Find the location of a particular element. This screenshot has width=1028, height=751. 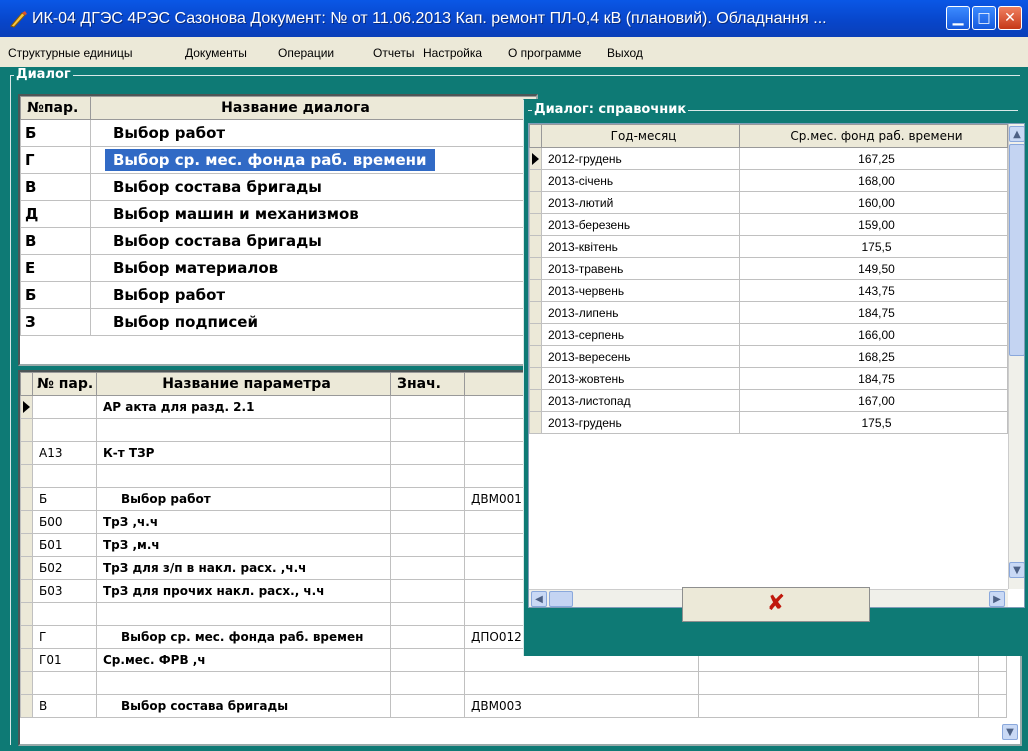

param-row is located at coordinates (513, 683).